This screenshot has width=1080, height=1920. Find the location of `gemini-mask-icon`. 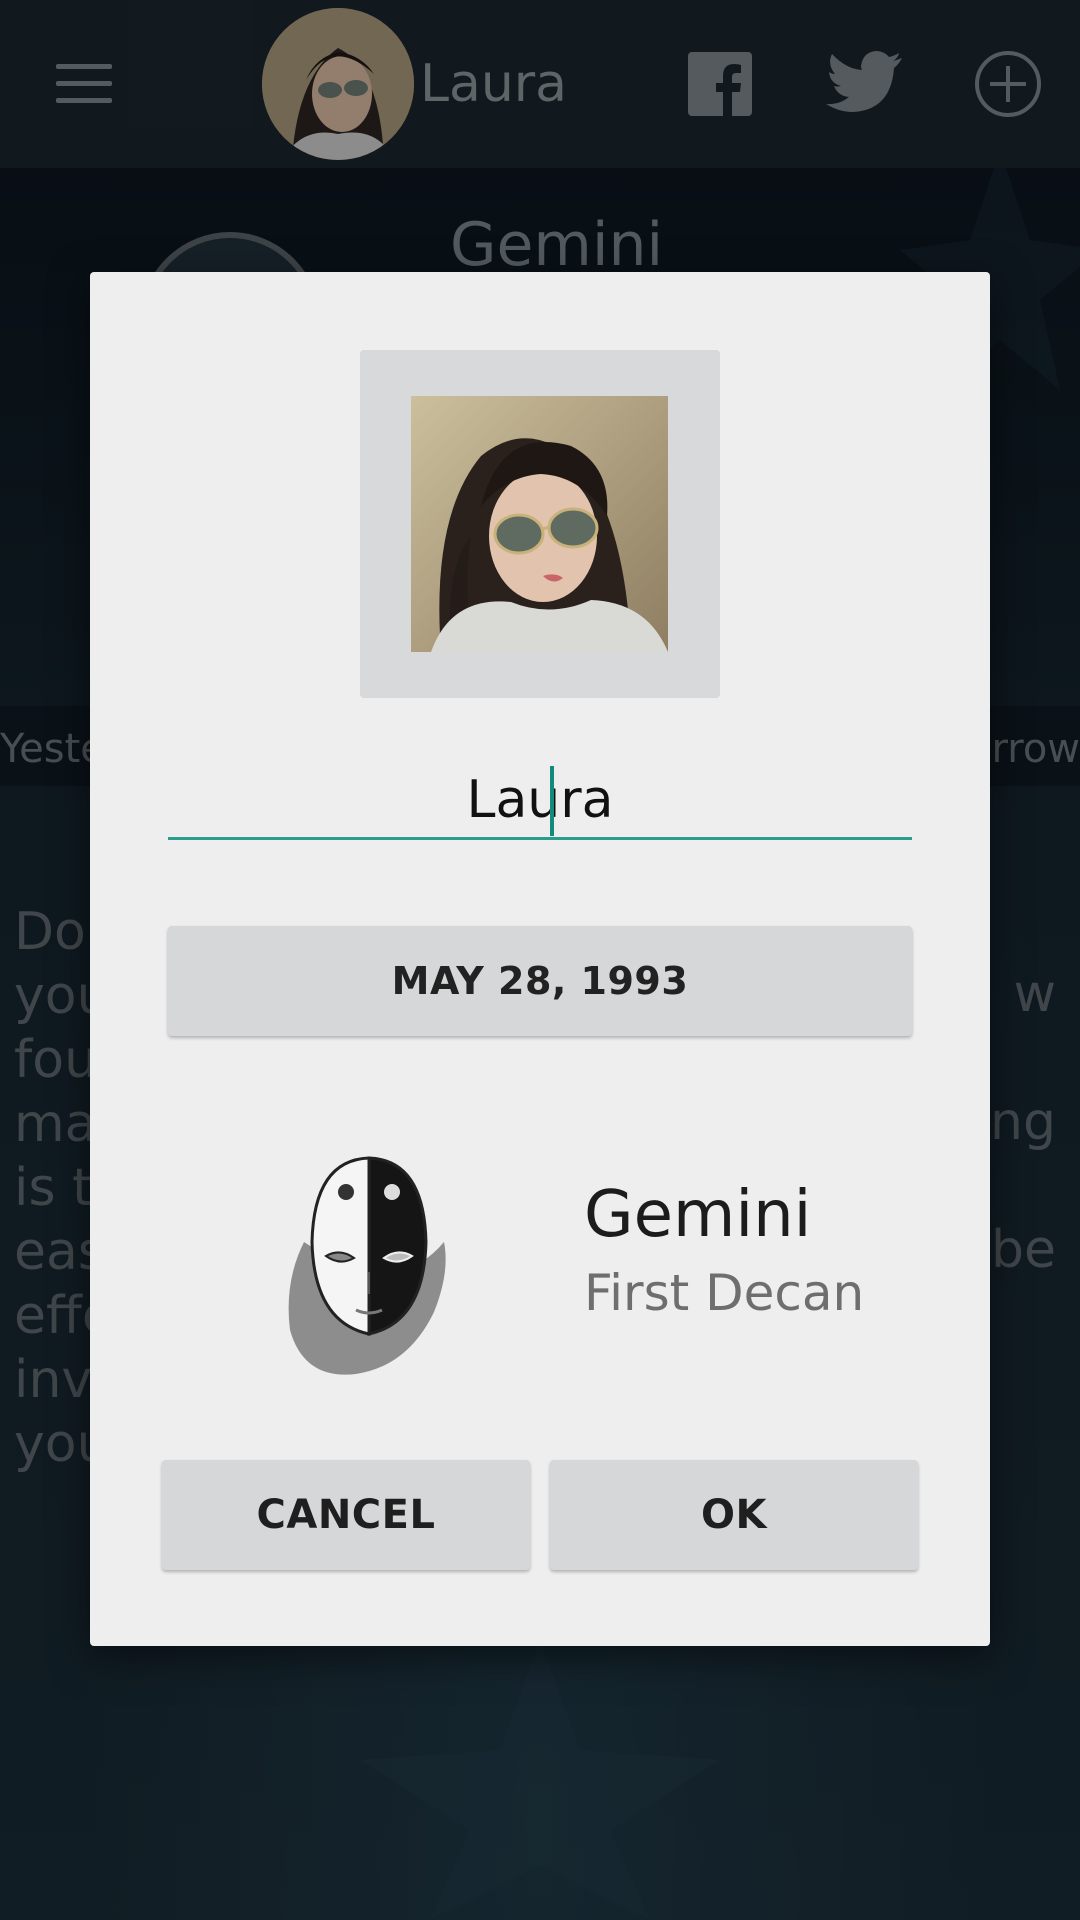

gemini-mask-icon is located at coordinates (367, 1265).